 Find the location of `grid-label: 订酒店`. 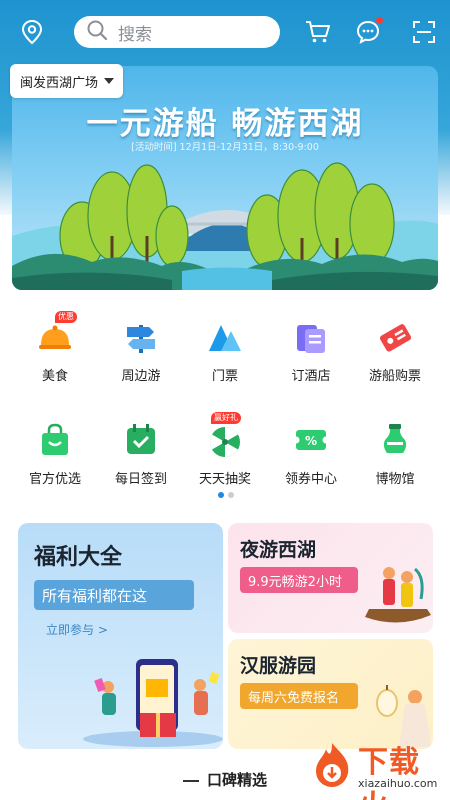

grid-label: 订酒店 is located at coordinates (311, 376).